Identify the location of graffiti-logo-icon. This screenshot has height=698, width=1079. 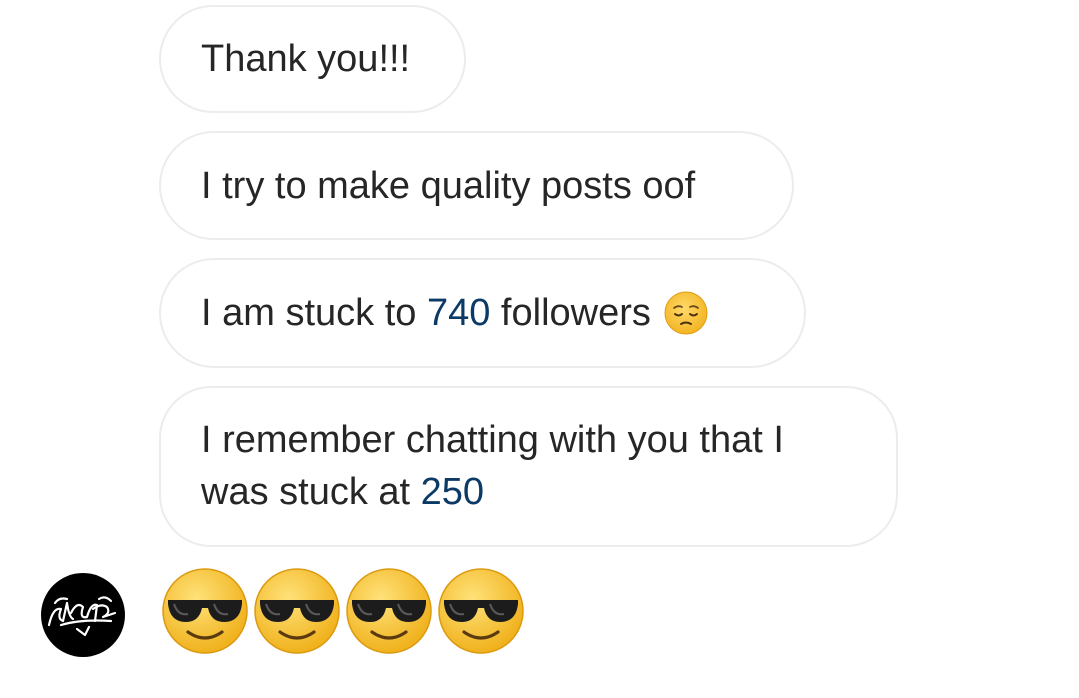
(82, 616).